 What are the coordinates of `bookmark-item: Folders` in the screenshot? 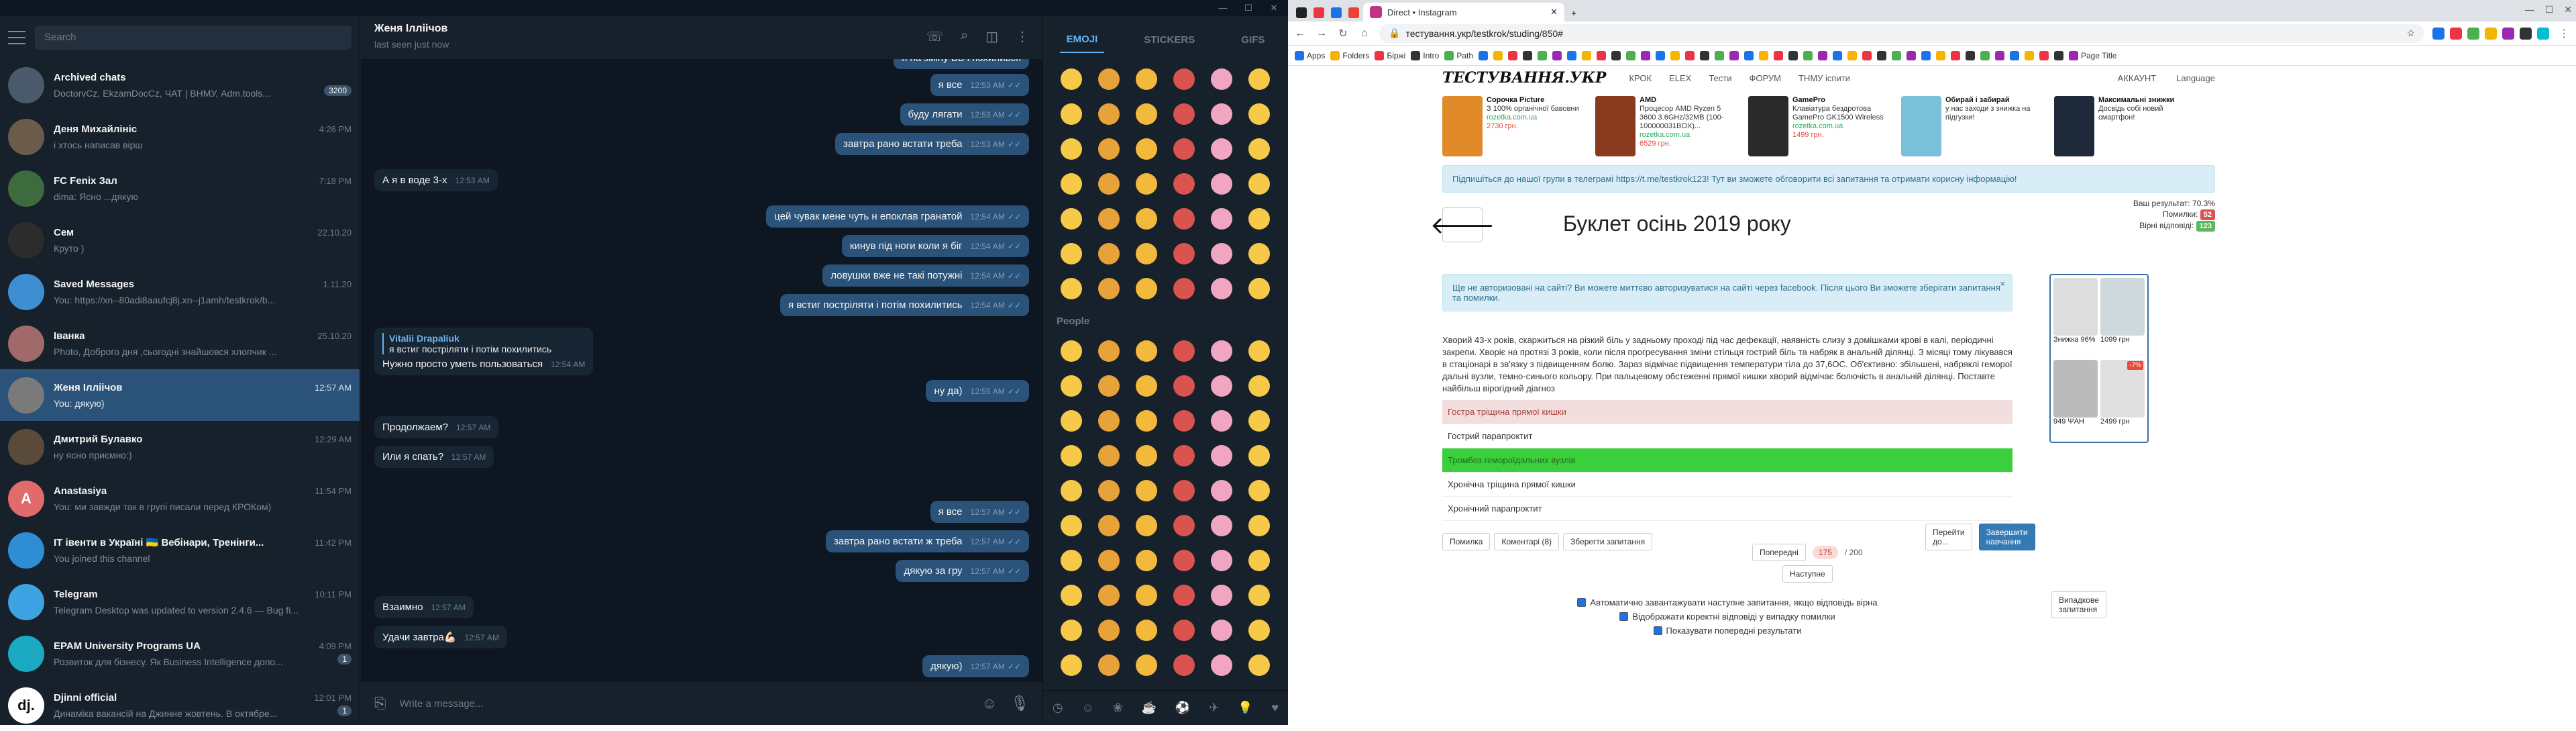 It's located at (1349, 55).